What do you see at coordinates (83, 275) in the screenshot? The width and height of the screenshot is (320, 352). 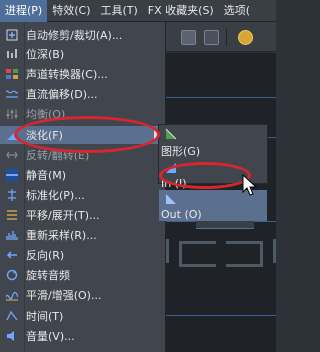 I see `menu-item-rotate-audio: 旋转音频` at bounding box center [83, 275].